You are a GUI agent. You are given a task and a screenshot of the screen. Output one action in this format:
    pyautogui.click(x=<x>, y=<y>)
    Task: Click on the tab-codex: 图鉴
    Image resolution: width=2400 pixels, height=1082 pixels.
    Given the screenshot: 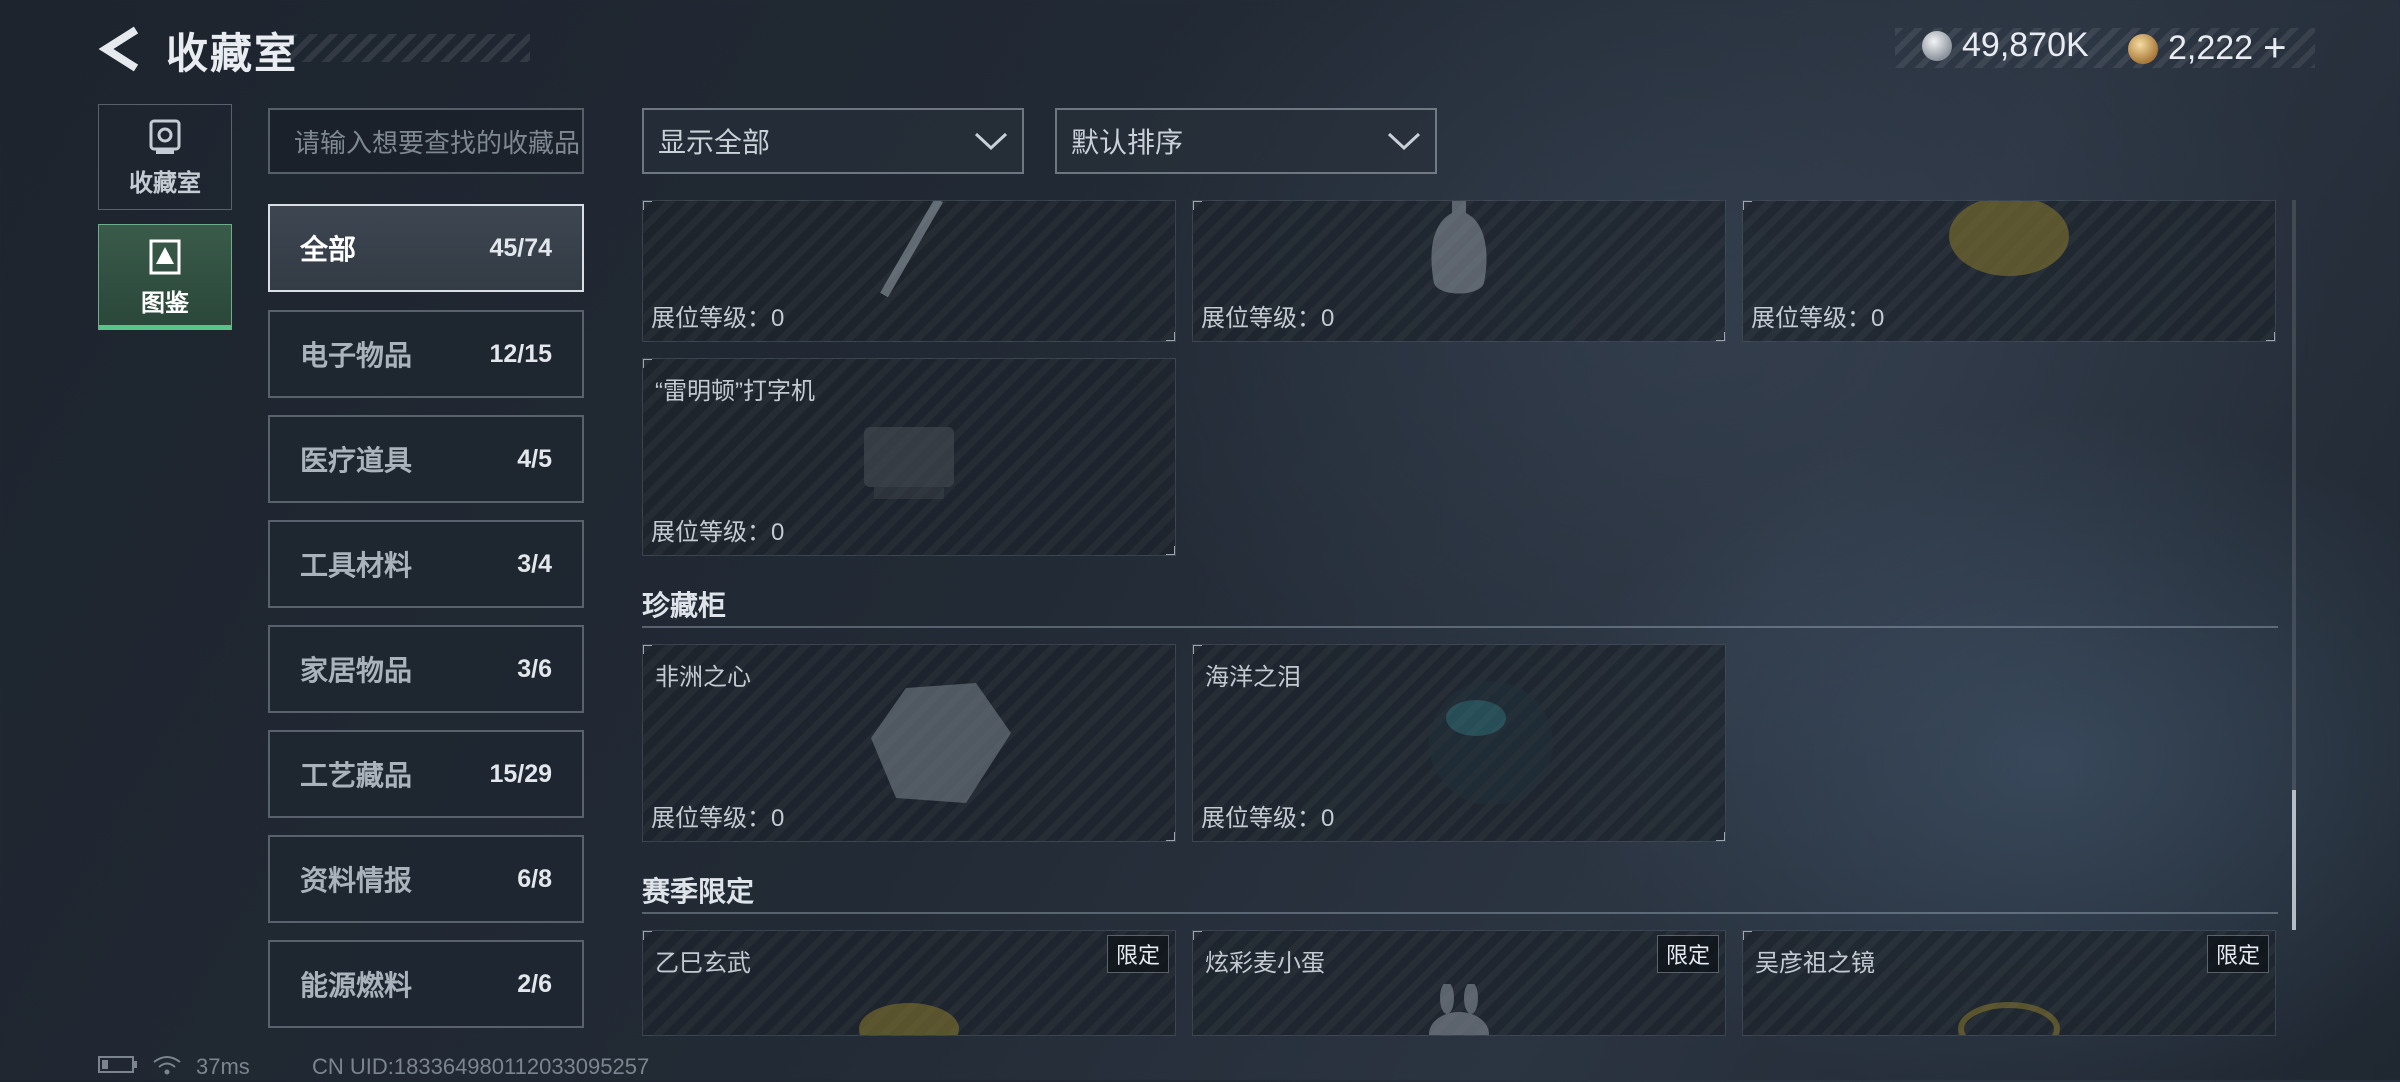 What is the action you would take?
    pyautogui.click(x=165, y=277)
    